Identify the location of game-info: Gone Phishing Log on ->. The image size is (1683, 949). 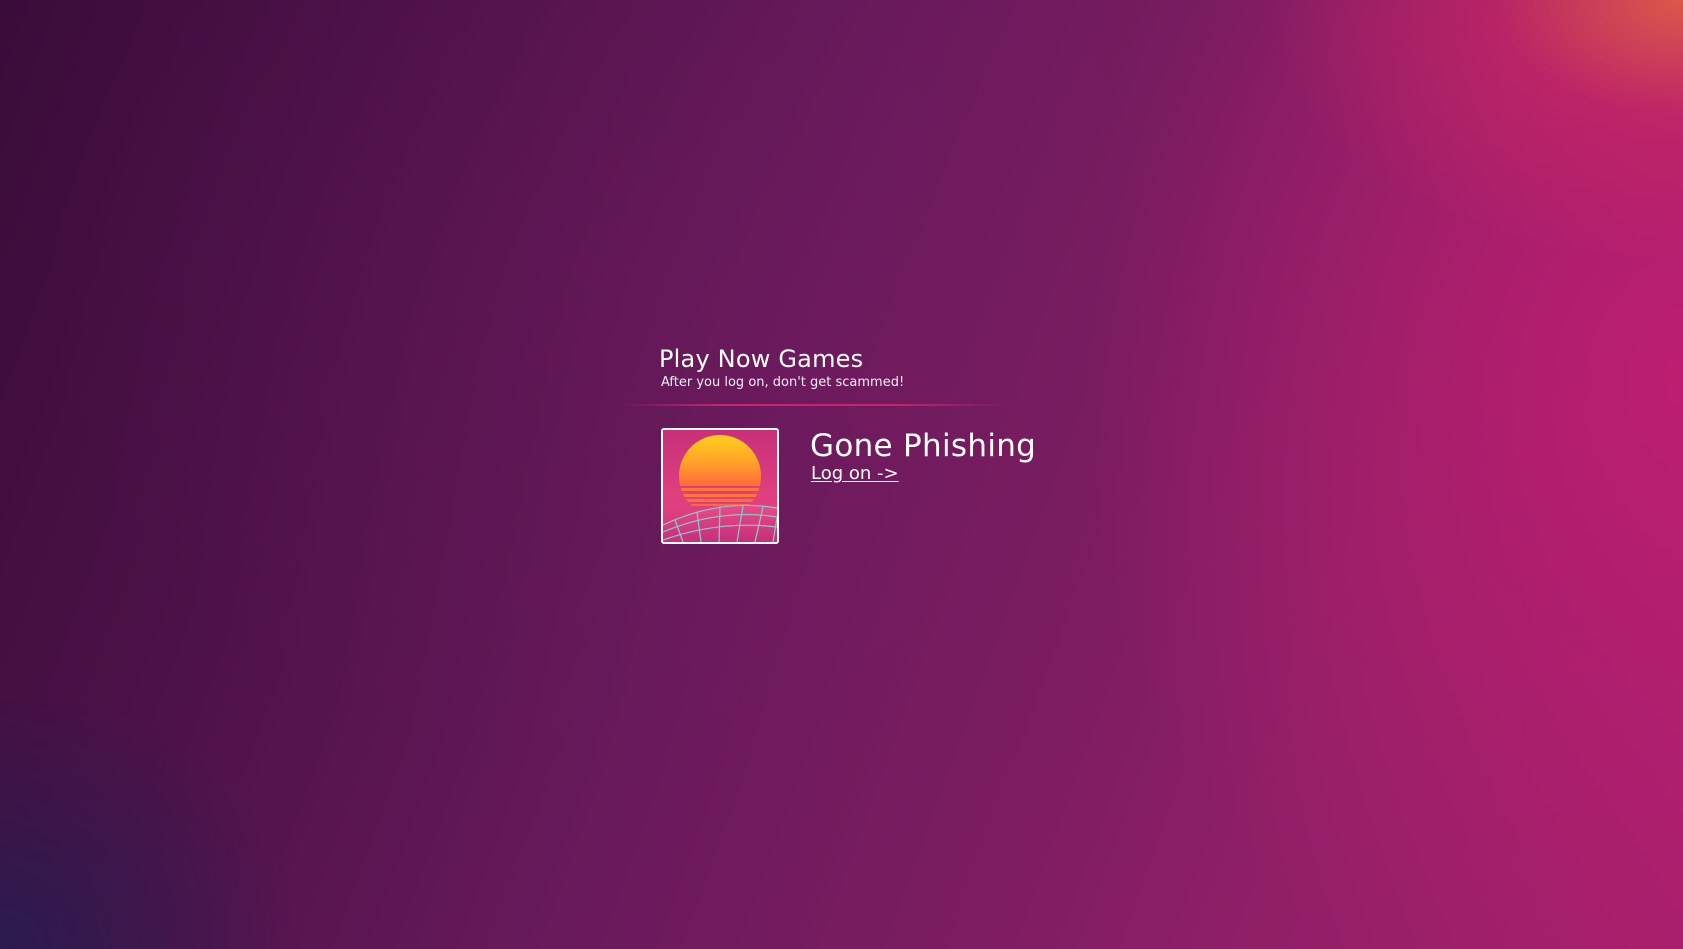
(923, 456).